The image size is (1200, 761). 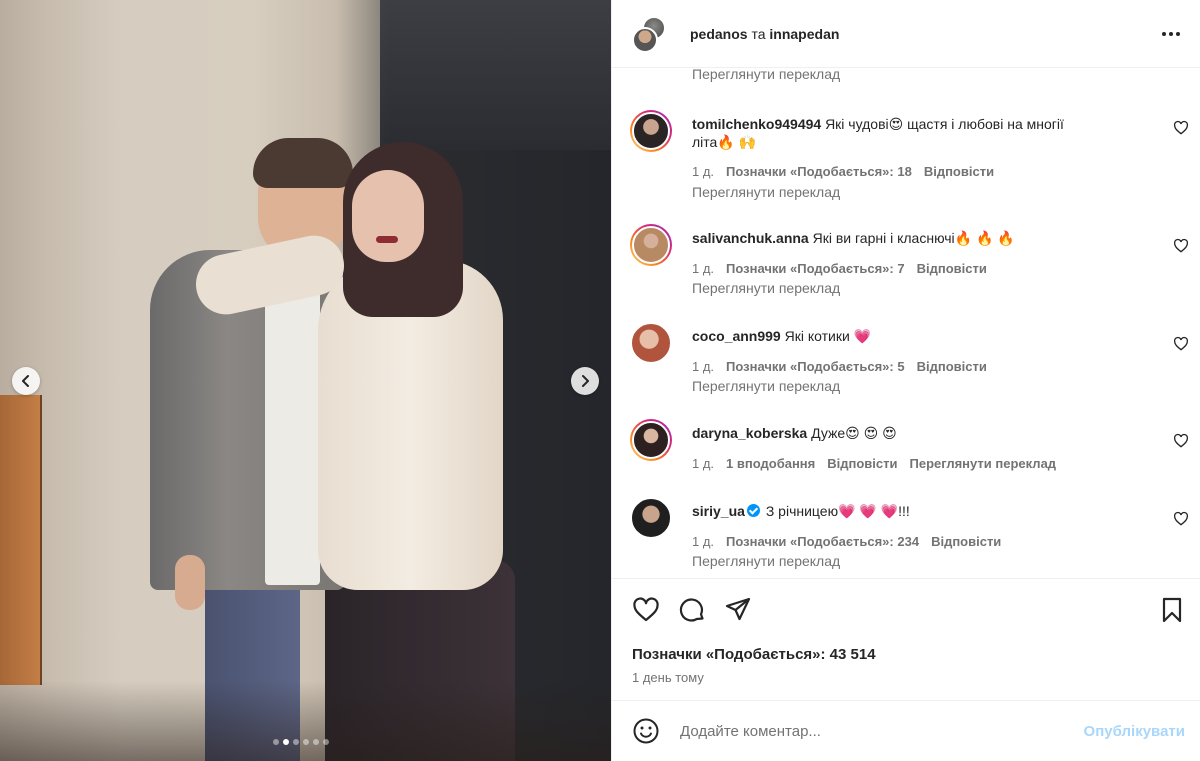 I want to click on post-timestamp: 1 день тому, so click(x=668, y=677).